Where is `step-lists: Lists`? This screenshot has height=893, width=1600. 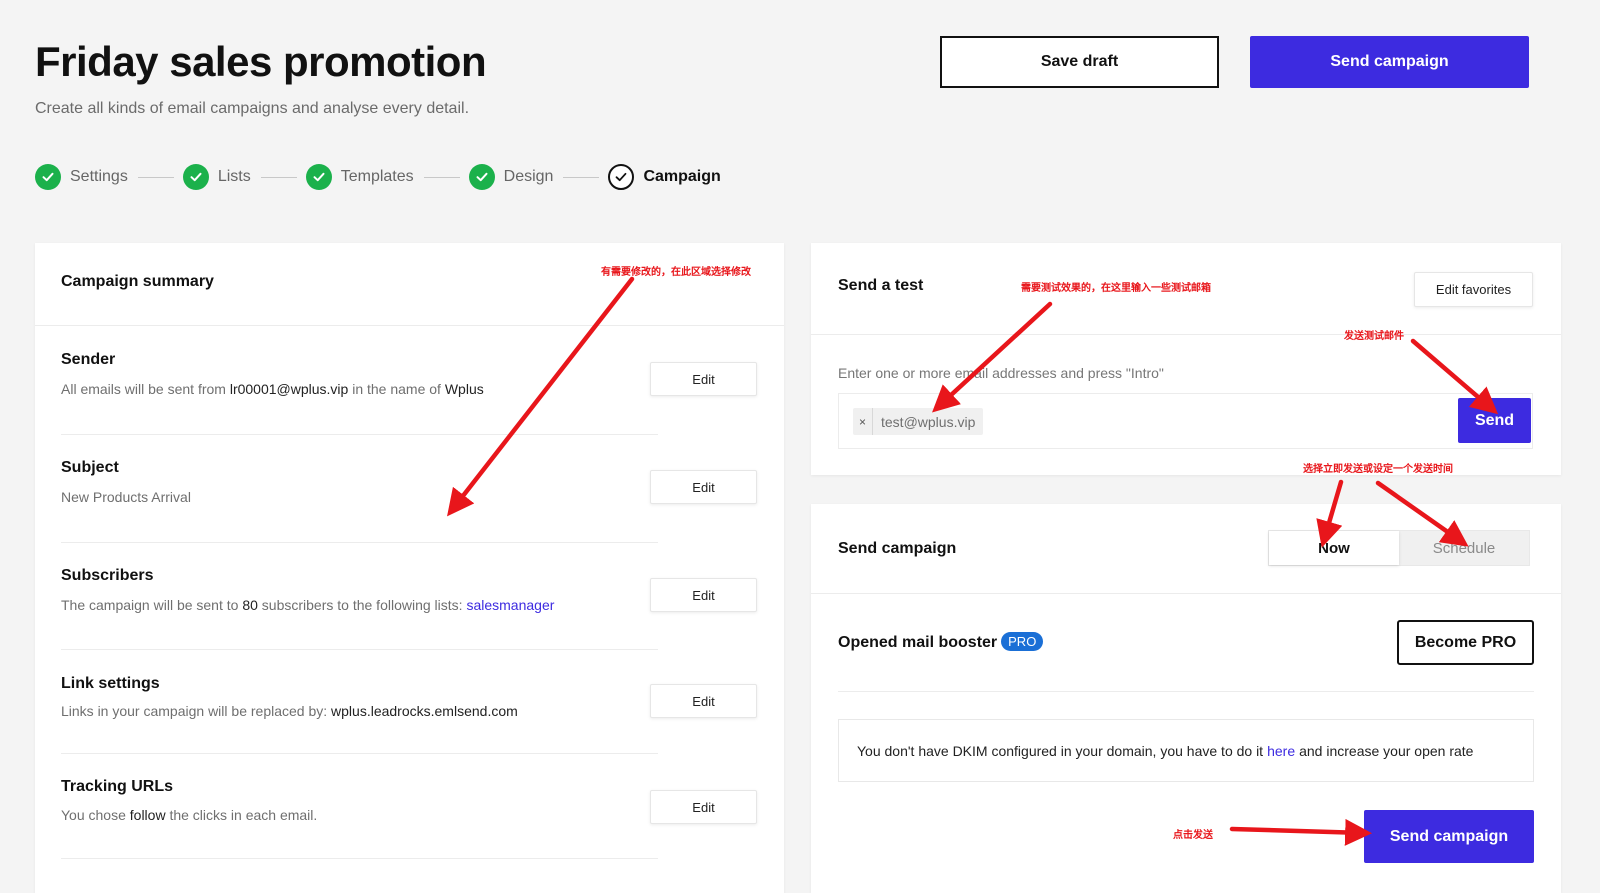
step-lists: Lists is located at coordinates (216, 177).